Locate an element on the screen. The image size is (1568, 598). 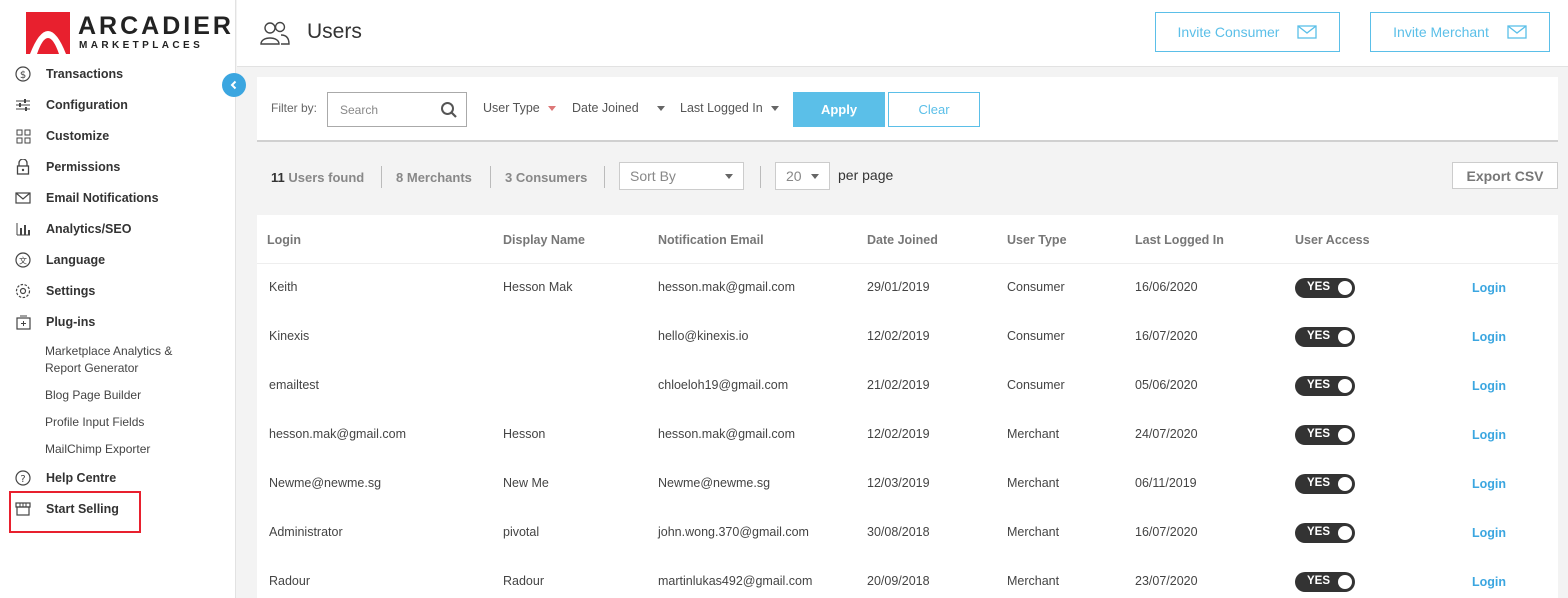
lock-icon is located at coordinates (23, 167).